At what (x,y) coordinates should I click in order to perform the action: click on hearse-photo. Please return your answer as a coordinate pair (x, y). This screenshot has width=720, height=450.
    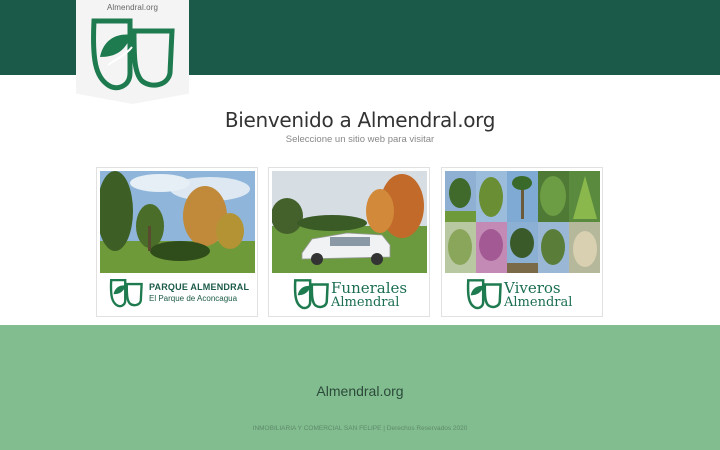
    Looking at the image, I should click on (349, 222).